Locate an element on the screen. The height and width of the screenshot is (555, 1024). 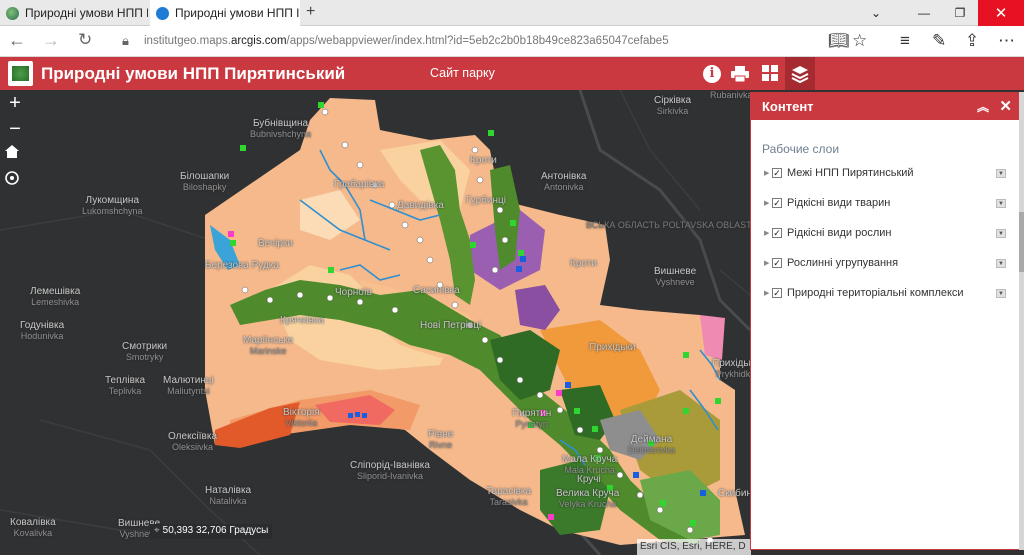
layer-item: ▶ ✓ Рідкісні види рослин ▼ is located at coordinates (886, 233).